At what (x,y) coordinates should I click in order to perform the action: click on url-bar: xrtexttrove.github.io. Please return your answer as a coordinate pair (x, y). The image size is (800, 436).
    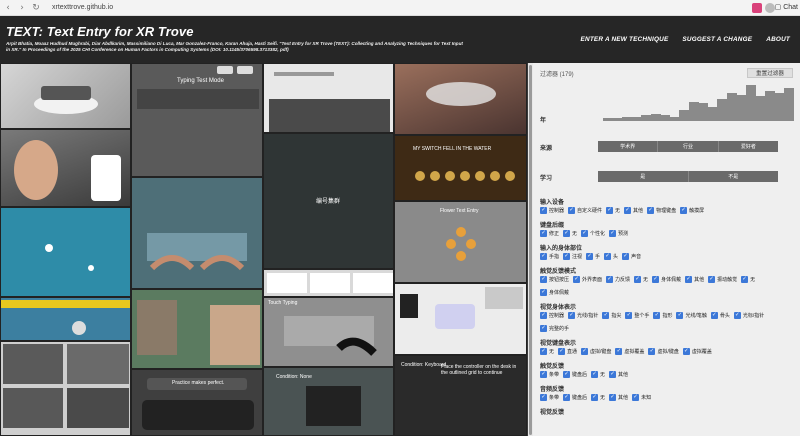
    Looking at the image, I should click on (82, 7).